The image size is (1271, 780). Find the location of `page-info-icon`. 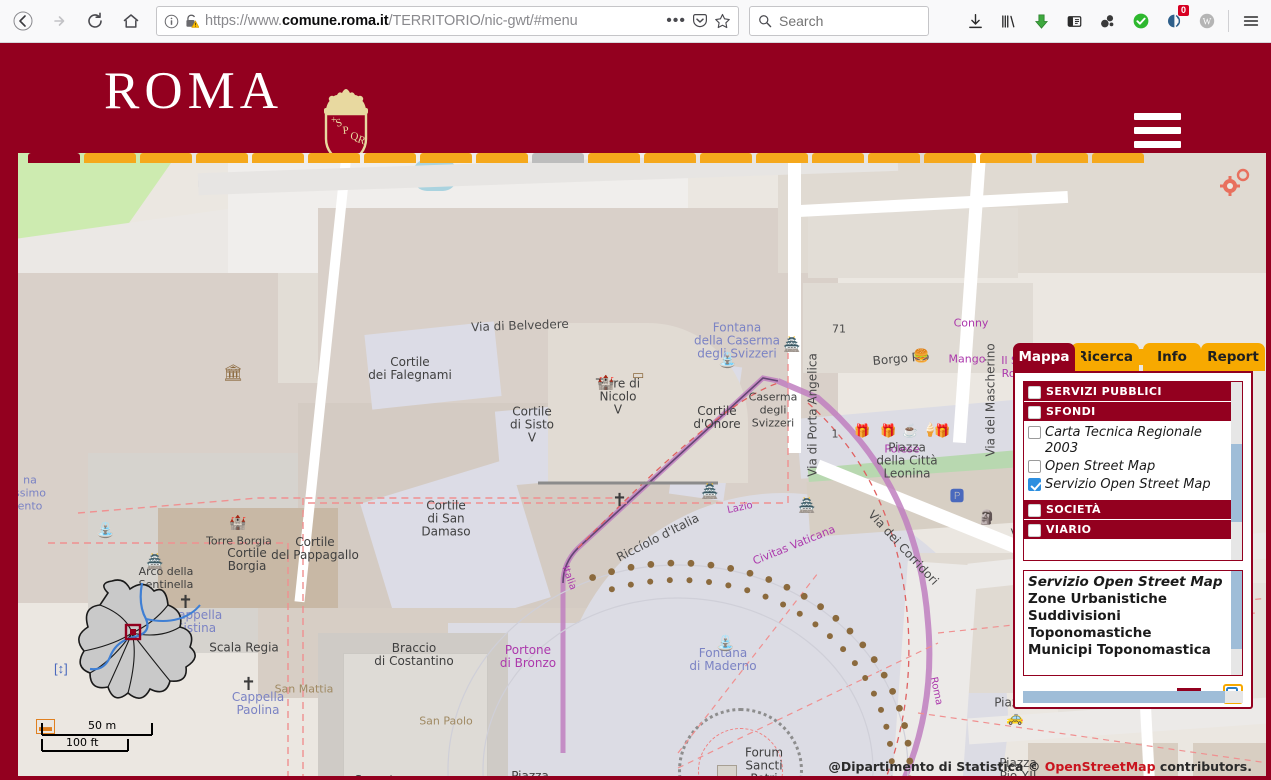

page-info-icon is located at coordinates (171, 21).